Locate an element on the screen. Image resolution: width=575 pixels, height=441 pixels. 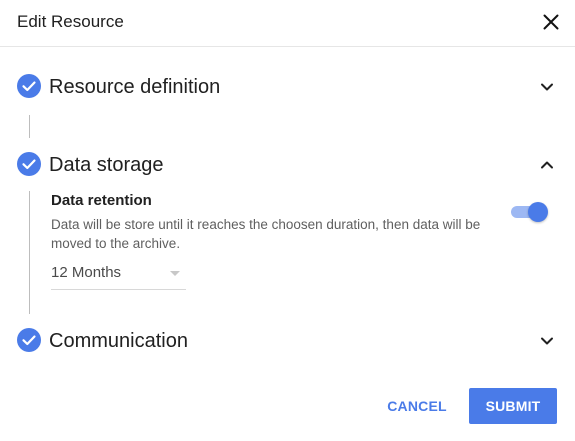
data-retention-label: Data retention is located at coordinates (101, 200).